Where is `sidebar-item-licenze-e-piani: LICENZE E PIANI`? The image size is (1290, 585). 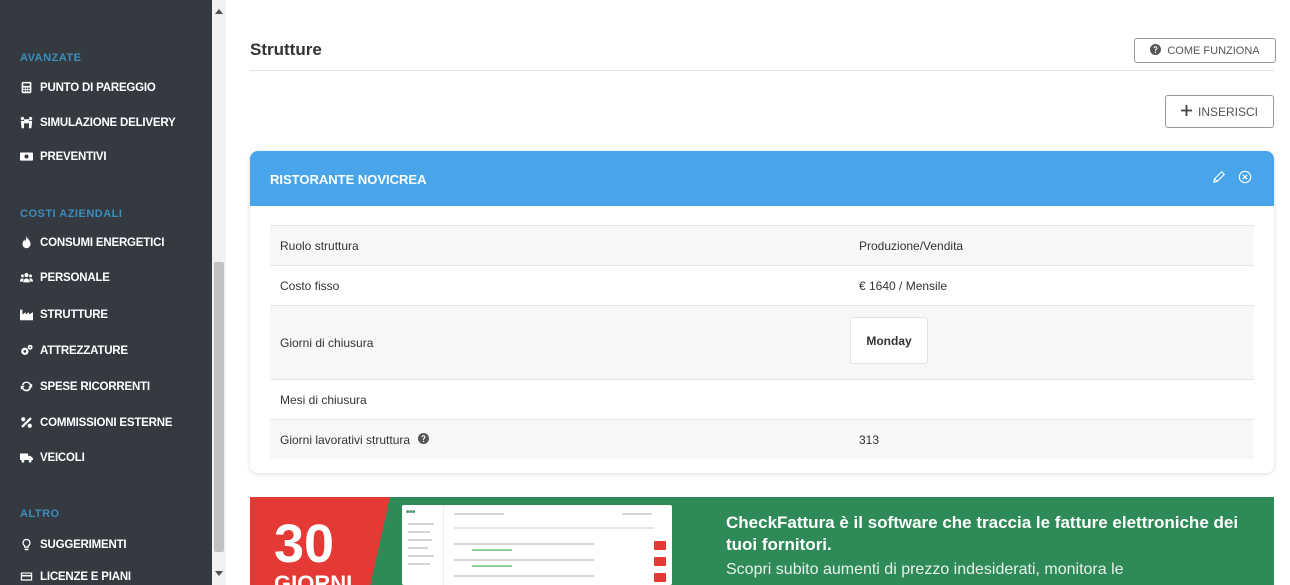 sidebar-item-licenze-e-piani: LICENZE E PIANI is located at coordinates (75, 576).